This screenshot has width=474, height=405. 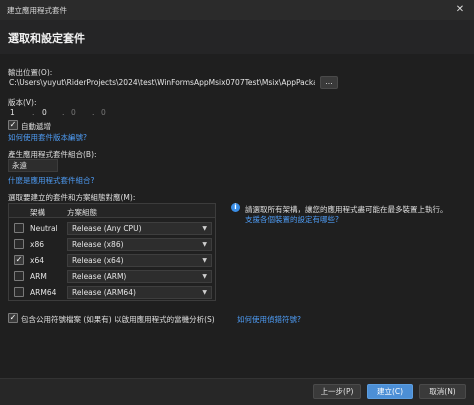 What do you see at coordinates (139, 276) in the screenshot?
I see `config-select-arm: Release (ARM) ▼` at bounding box center [139, 276].